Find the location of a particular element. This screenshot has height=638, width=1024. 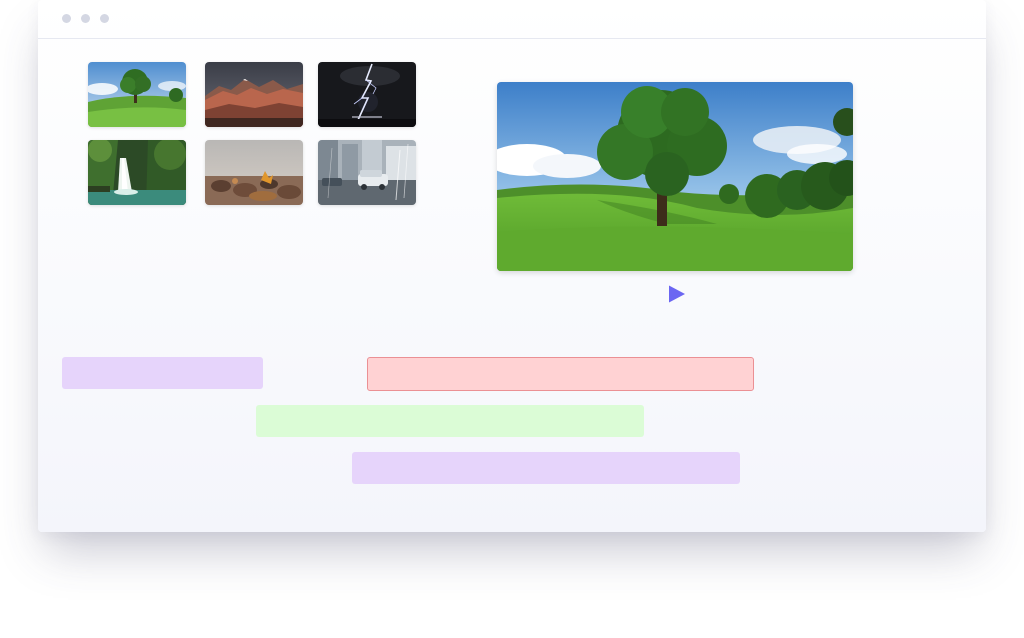

thumbnail-rocky-shore is located at coordinates (254, 172).